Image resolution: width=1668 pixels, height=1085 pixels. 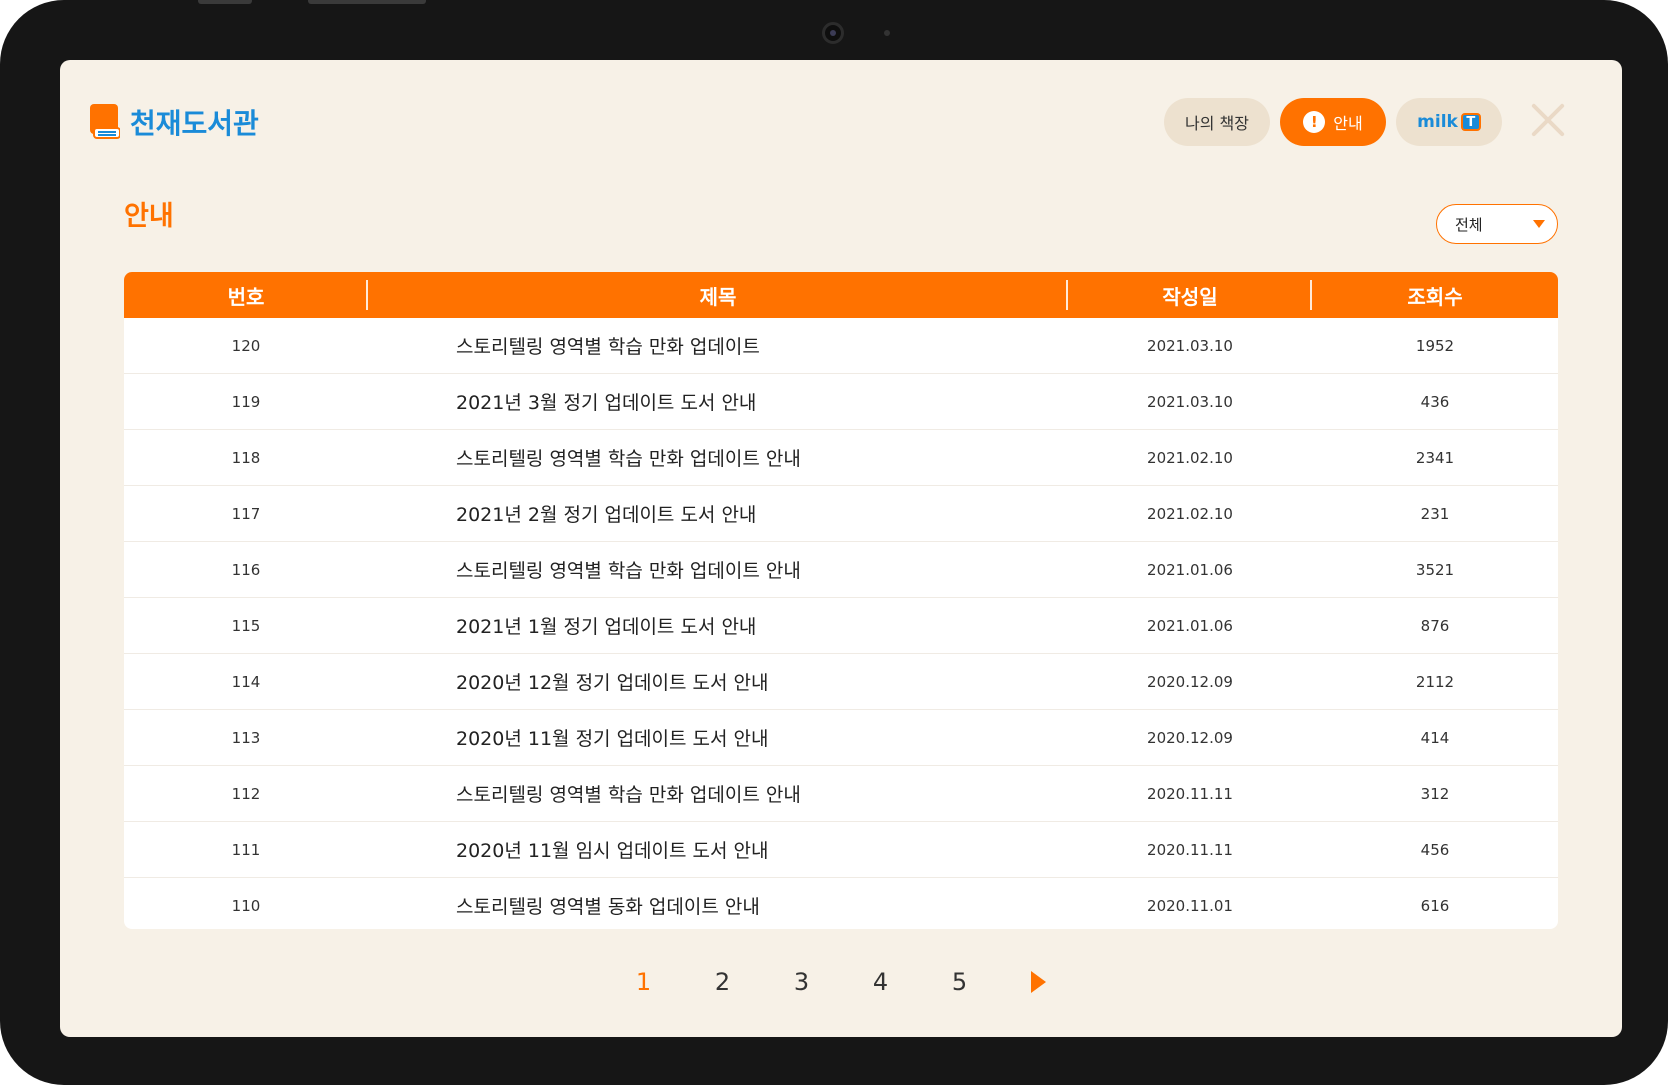 I want to click on page-5-link: 5, so click(x=959, y=982).